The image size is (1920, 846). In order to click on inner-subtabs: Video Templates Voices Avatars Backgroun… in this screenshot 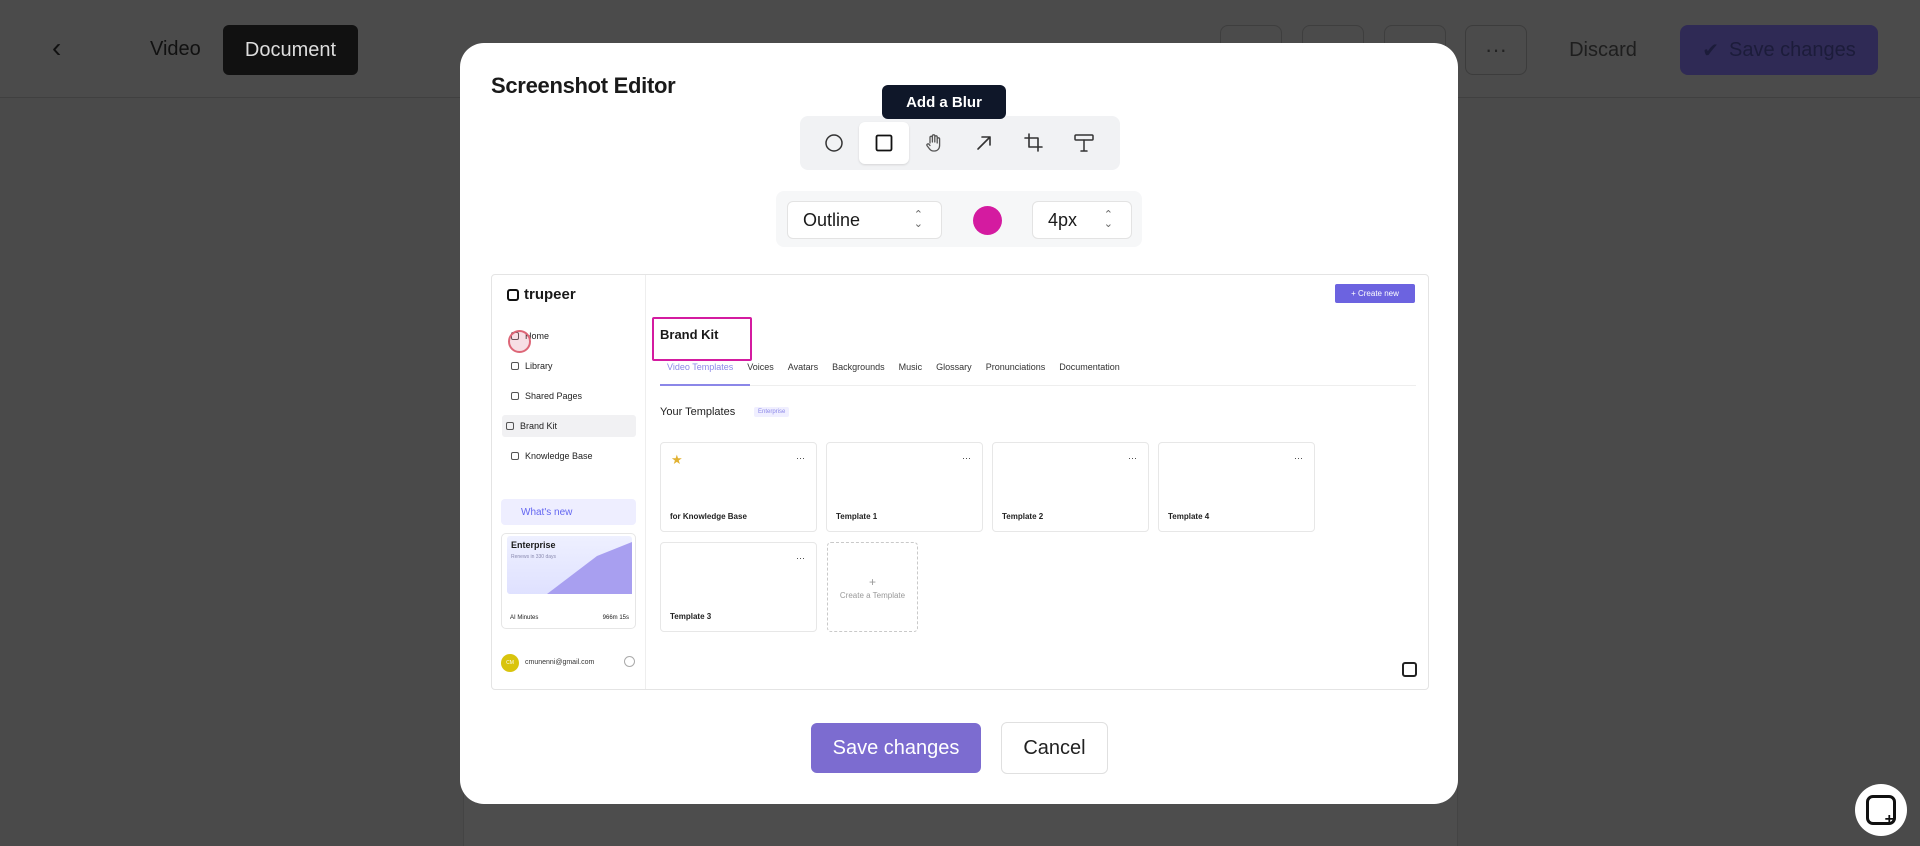, I will do `click(893, 367)`.